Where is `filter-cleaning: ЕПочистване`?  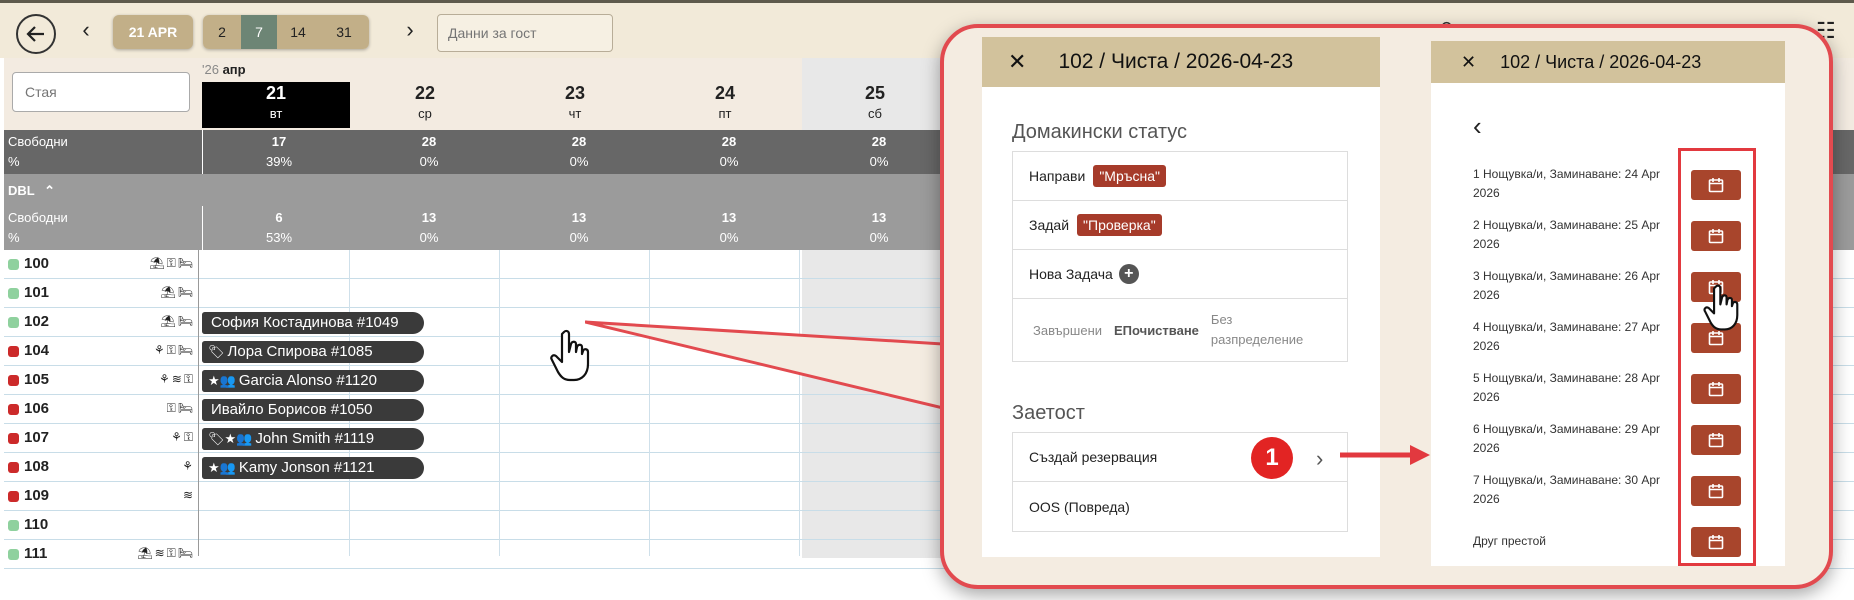
filter-cleaning: ЕПочистване is located at coordinates (1156, 330).